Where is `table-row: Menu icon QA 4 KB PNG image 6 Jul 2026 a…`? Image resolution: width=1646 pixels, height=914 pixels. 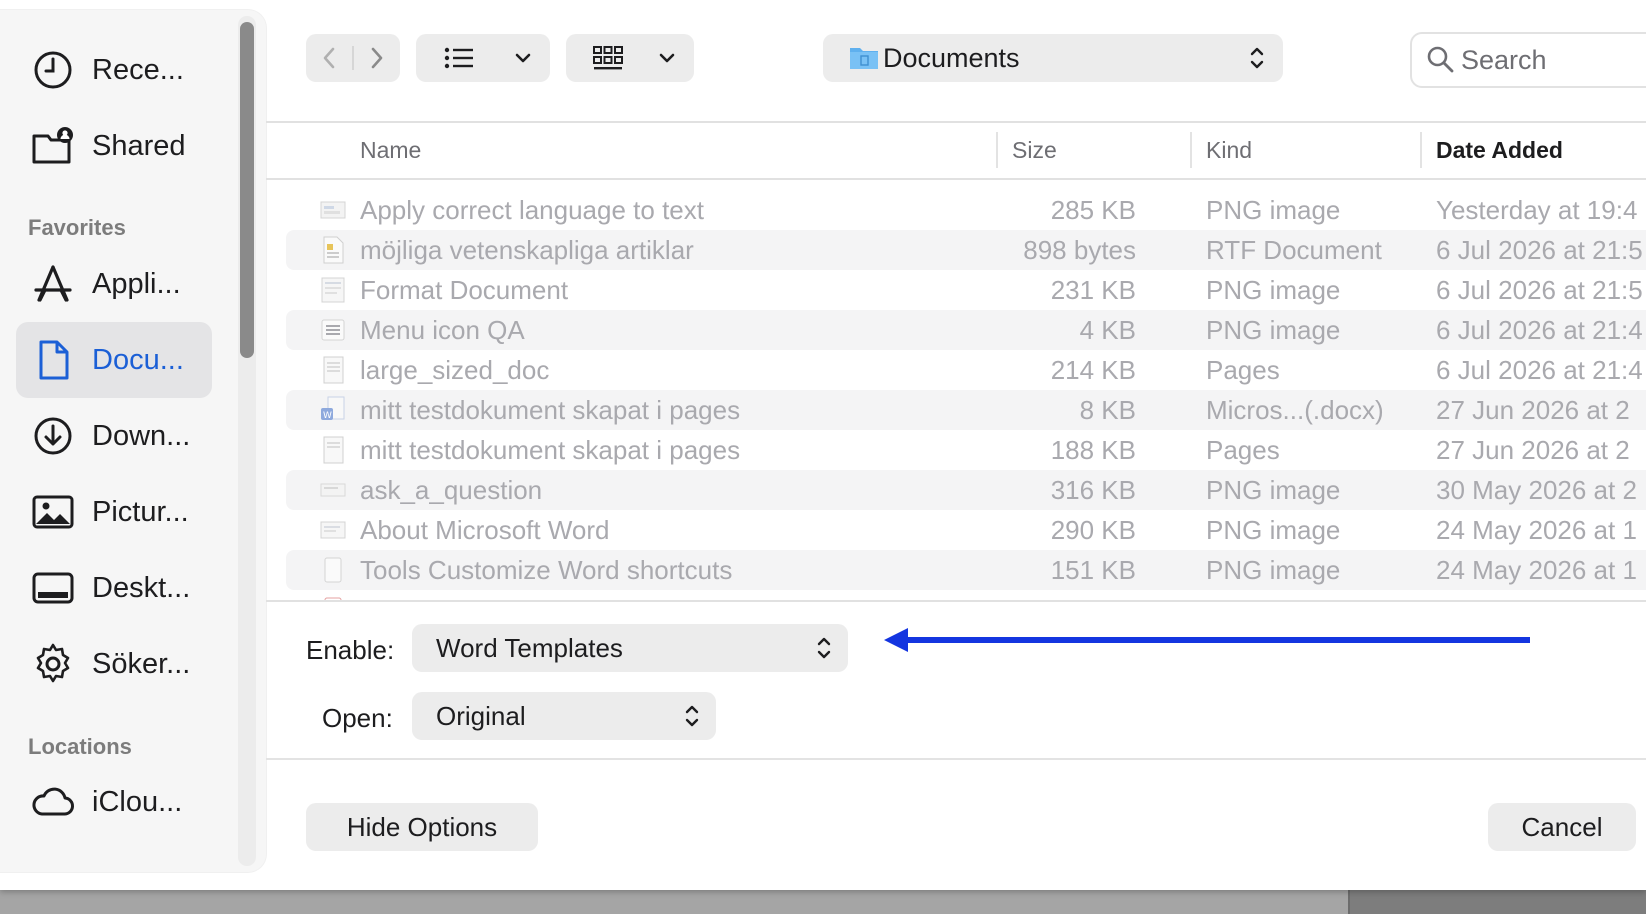
table-row: Menu icon QA 4 KB PNG image 6 Jul 2026 a… is located at coordinates (966, 330).